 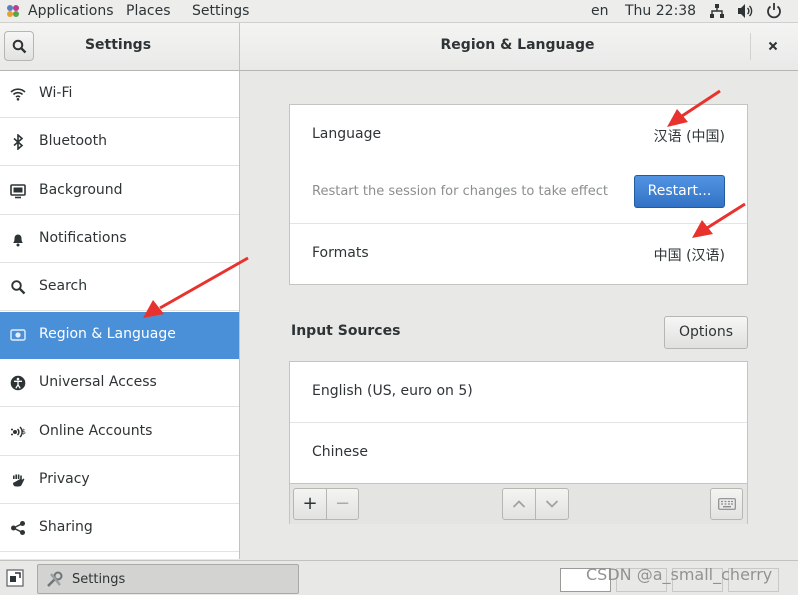 What do you see at coordinates (15, 578) in the screenshot?
I see `show-desktop-icon` at bounding box center [15, 578].